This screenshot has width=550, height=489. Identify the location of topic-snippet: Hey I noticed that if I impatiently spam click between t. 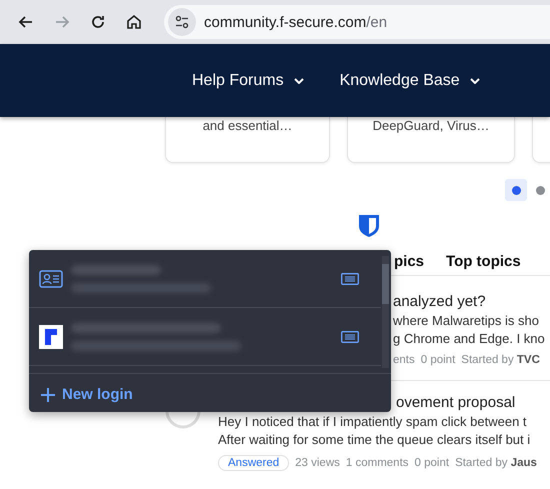
(373, 422).